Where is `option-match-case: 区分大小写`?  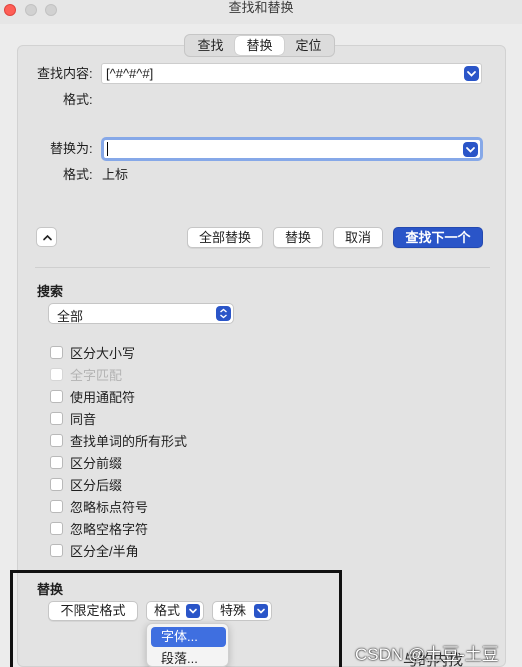
option-match-case: 区分大小写 is located at coordinates (93, 352).